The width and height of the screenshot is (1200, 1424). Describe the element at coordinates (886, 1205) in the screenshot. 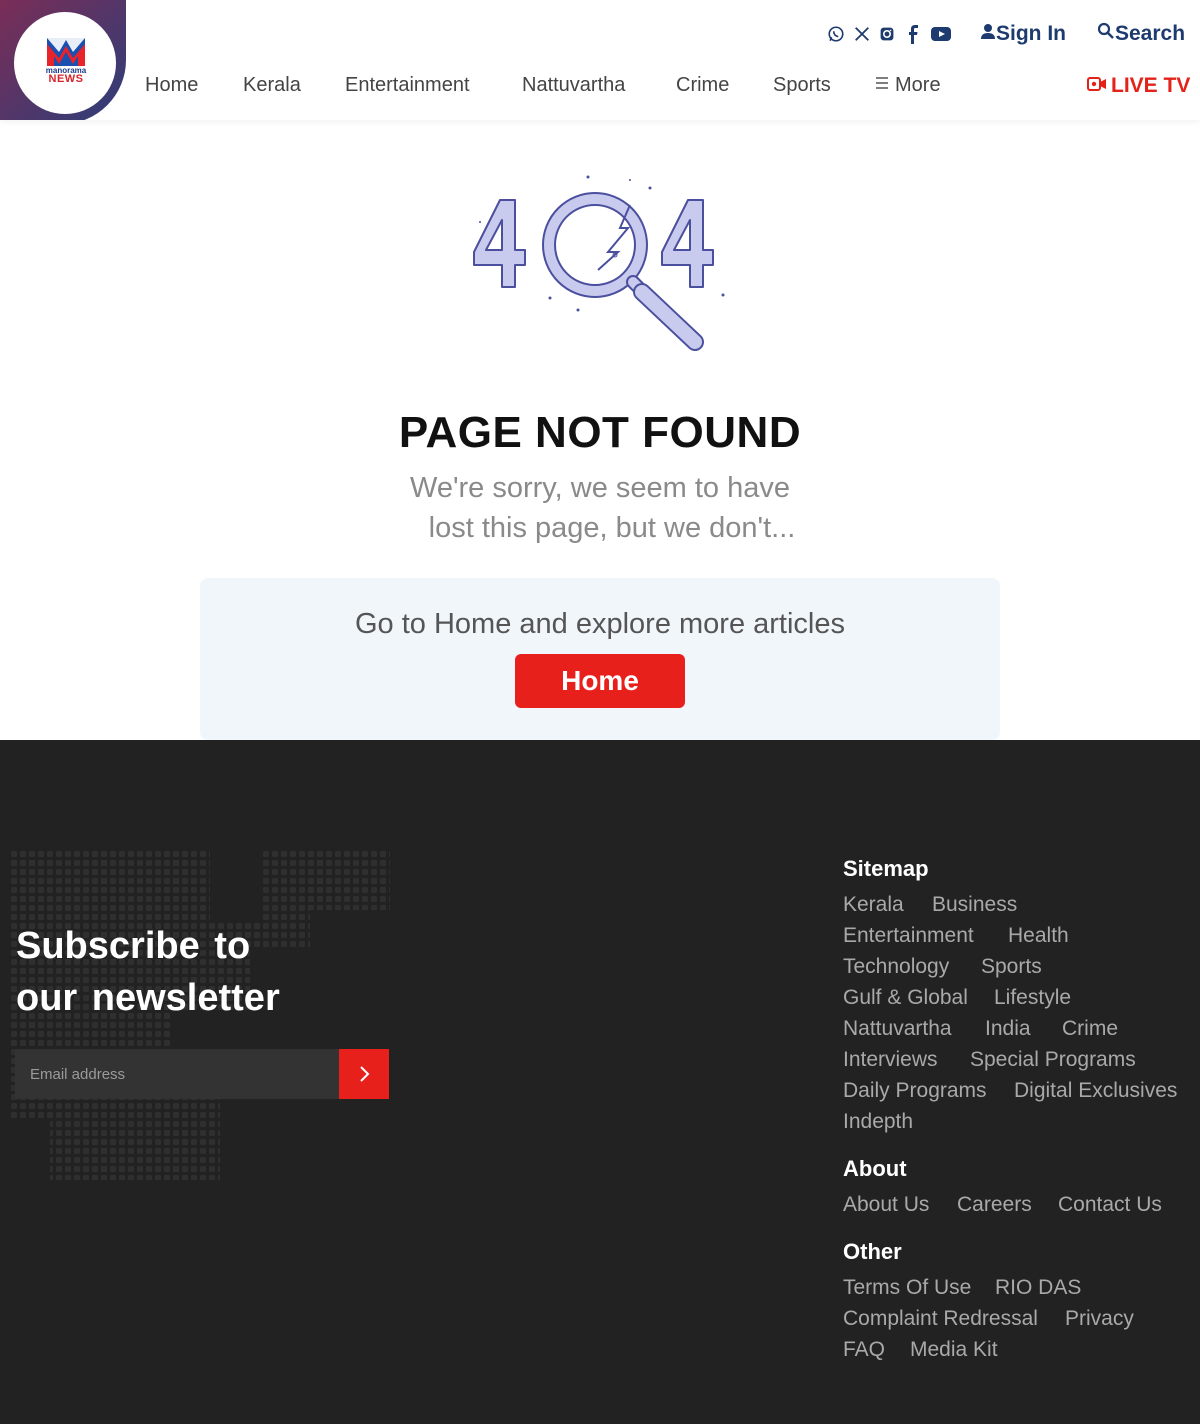

I see `about-link-about-us: About Us` at that location.